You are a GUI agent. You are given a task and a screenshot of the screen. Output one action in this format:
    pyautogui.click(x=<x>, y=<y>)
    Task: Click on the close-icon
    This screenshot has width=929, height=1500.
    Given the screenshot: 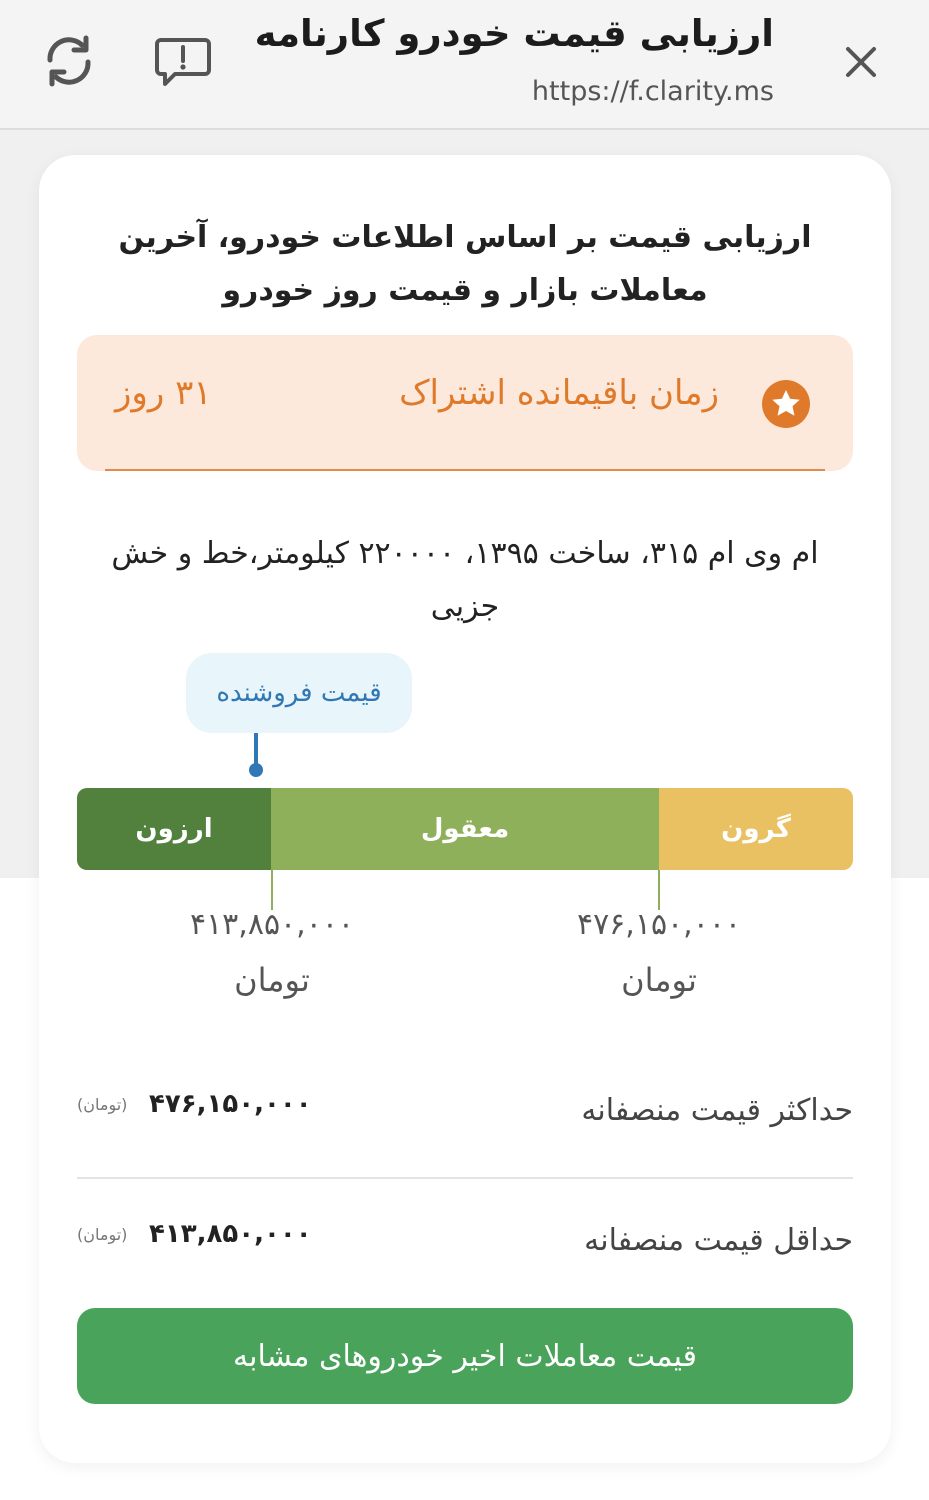 What is the action you would take?
    pyautogui.click(x=861, y=62)
    